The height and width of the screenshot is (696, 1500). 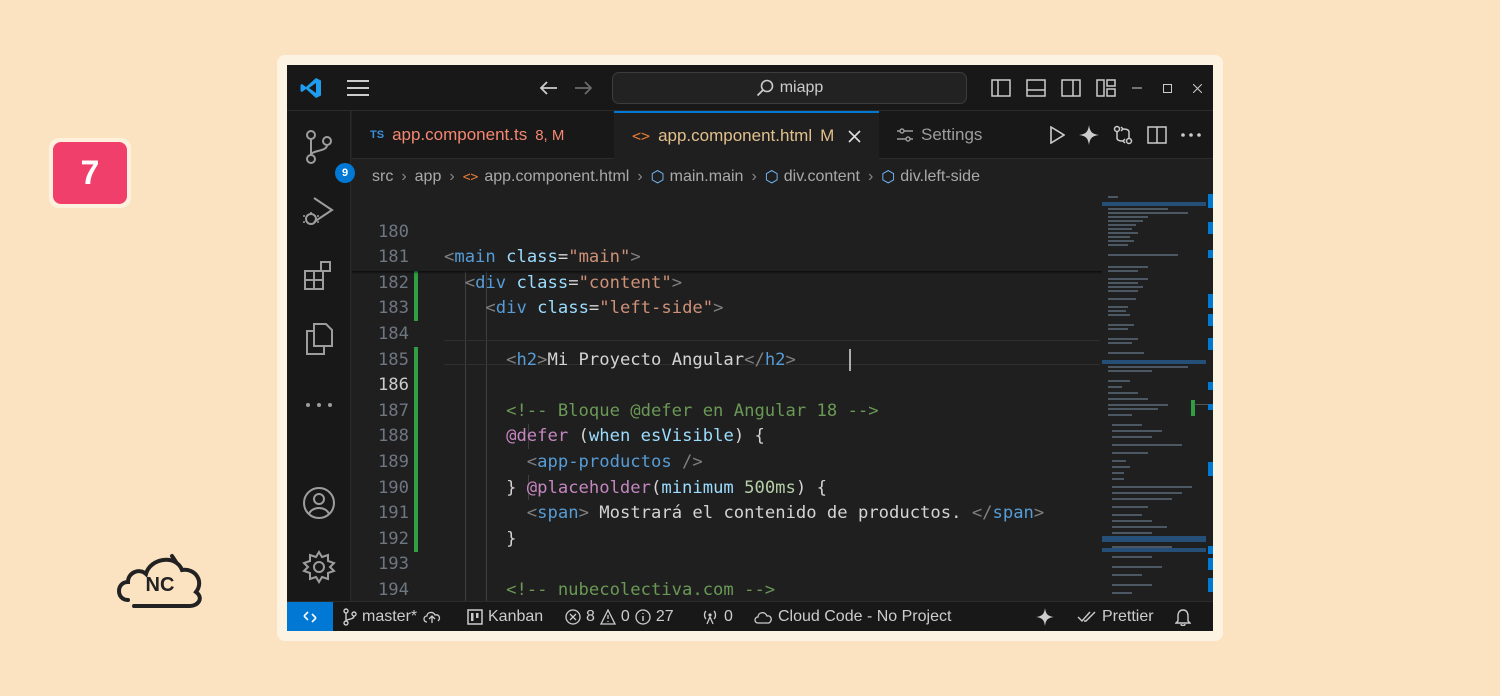 I want to click on breadcrumb-item: div.left-side, so click(x=940, y=177).